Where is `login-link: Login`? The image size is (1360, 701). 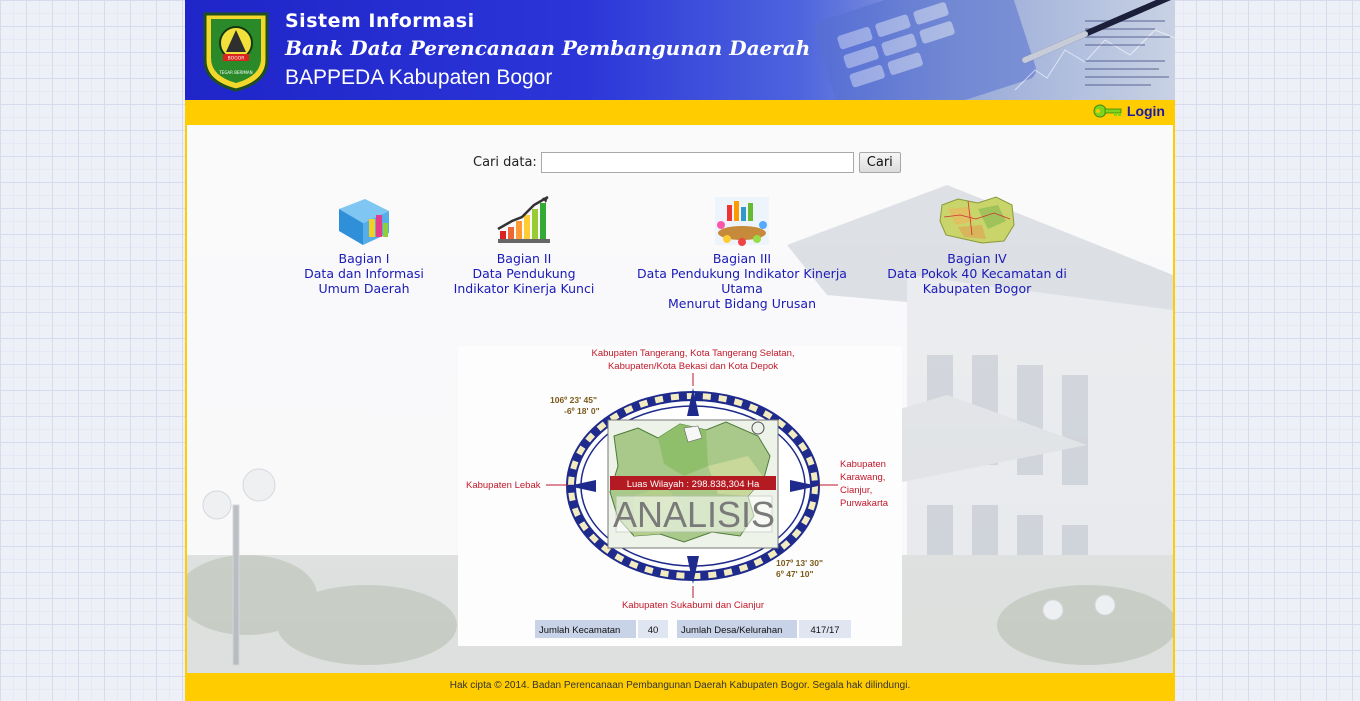
login-link: Login is located at coordinates (1129, 111).